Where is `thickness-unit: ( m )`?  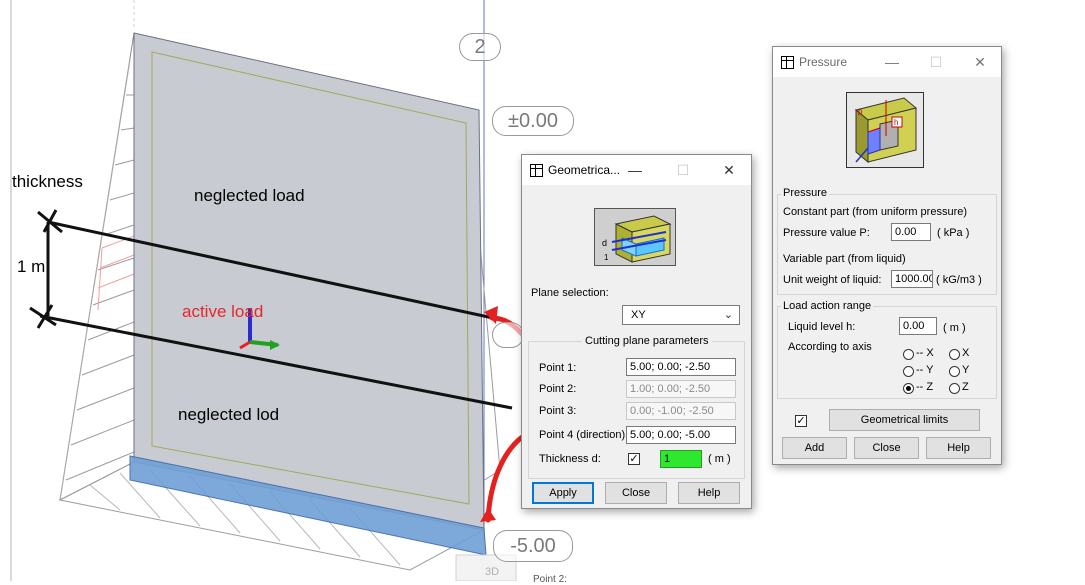
thickness-unit: ( m ) is located at coordinates (719, 459).